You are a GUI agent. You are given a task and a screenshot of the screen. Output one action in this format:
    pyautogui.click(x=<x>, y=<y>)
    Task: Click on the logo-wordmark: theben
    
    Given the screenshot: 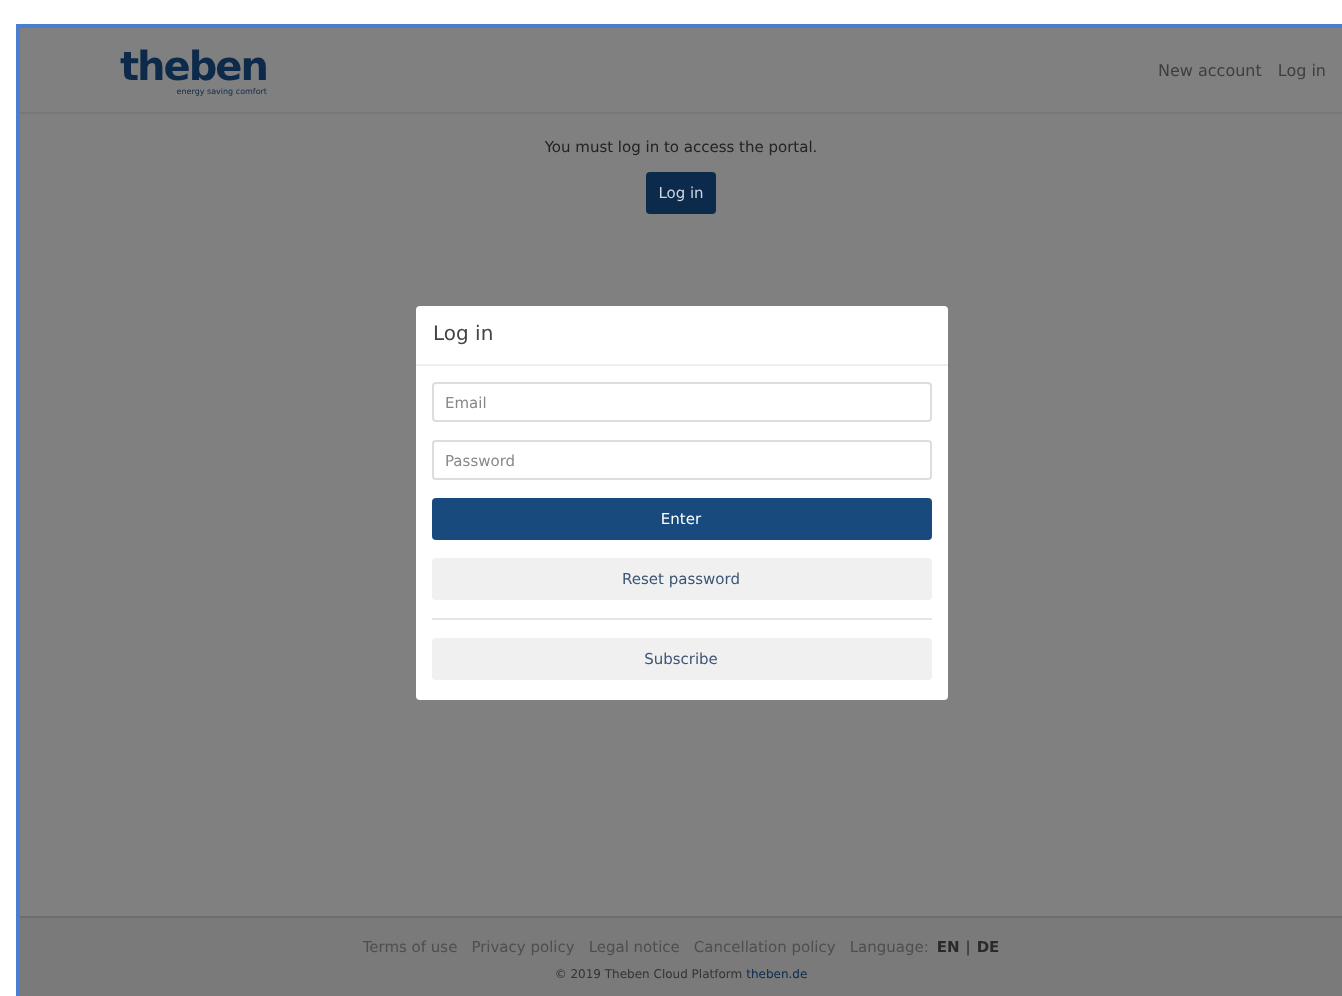 What is the action you would take?
    pyautogui.click(x=193, y=65)
    